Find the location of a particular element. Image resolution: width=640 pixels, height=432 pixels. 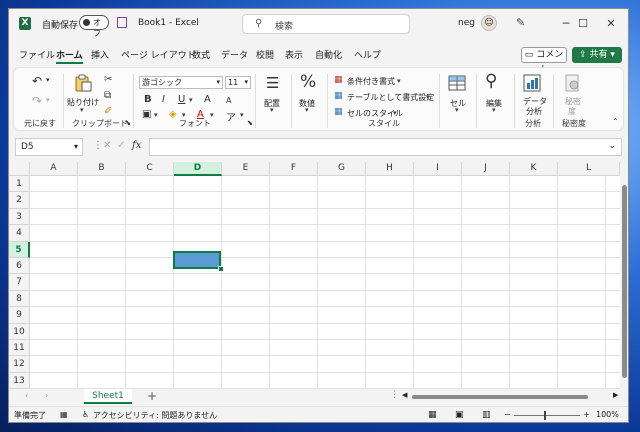

row-header-2: 2 is located at coordinates (19, 200).